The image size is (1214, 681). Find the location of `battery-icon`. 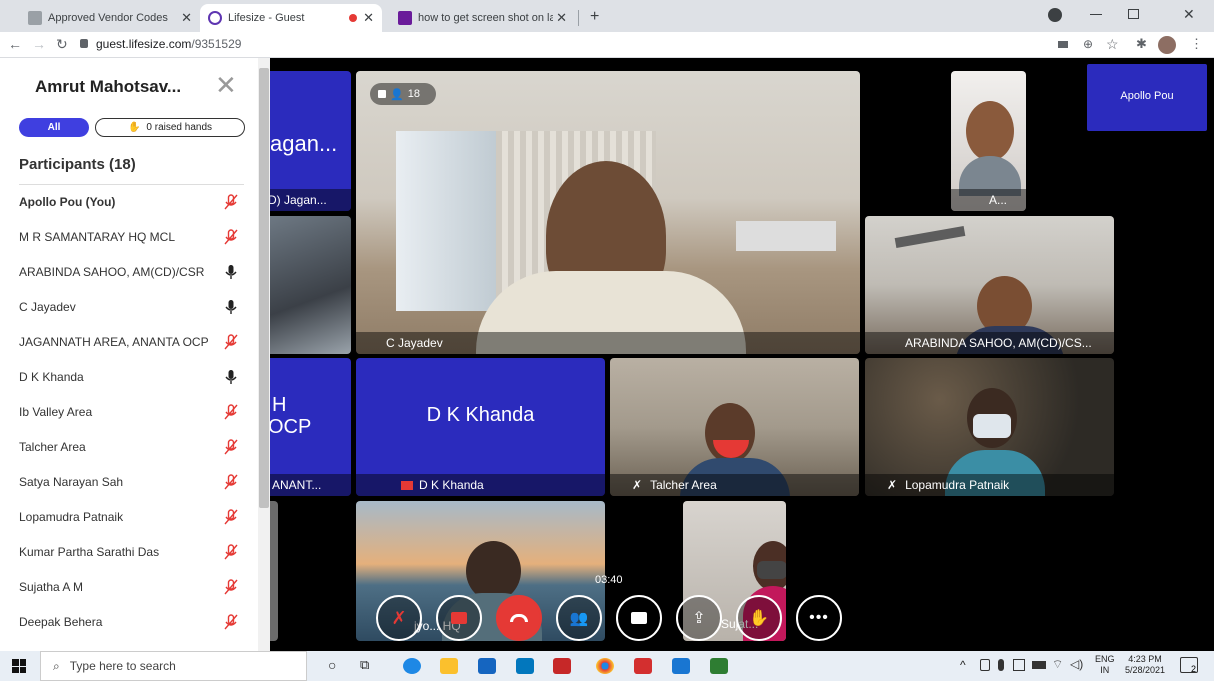

battery-icon is located at coordinates (1039, 665).